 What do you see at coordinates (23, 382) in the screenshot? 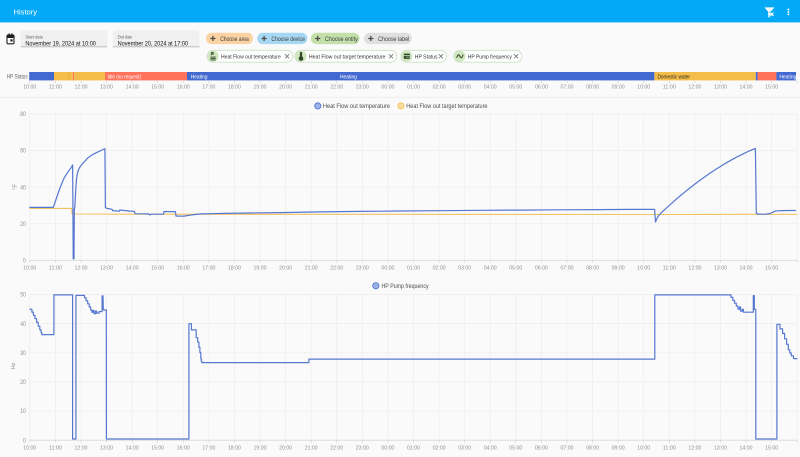
I see `svg-text: 20` at bounding box center [23, 382].